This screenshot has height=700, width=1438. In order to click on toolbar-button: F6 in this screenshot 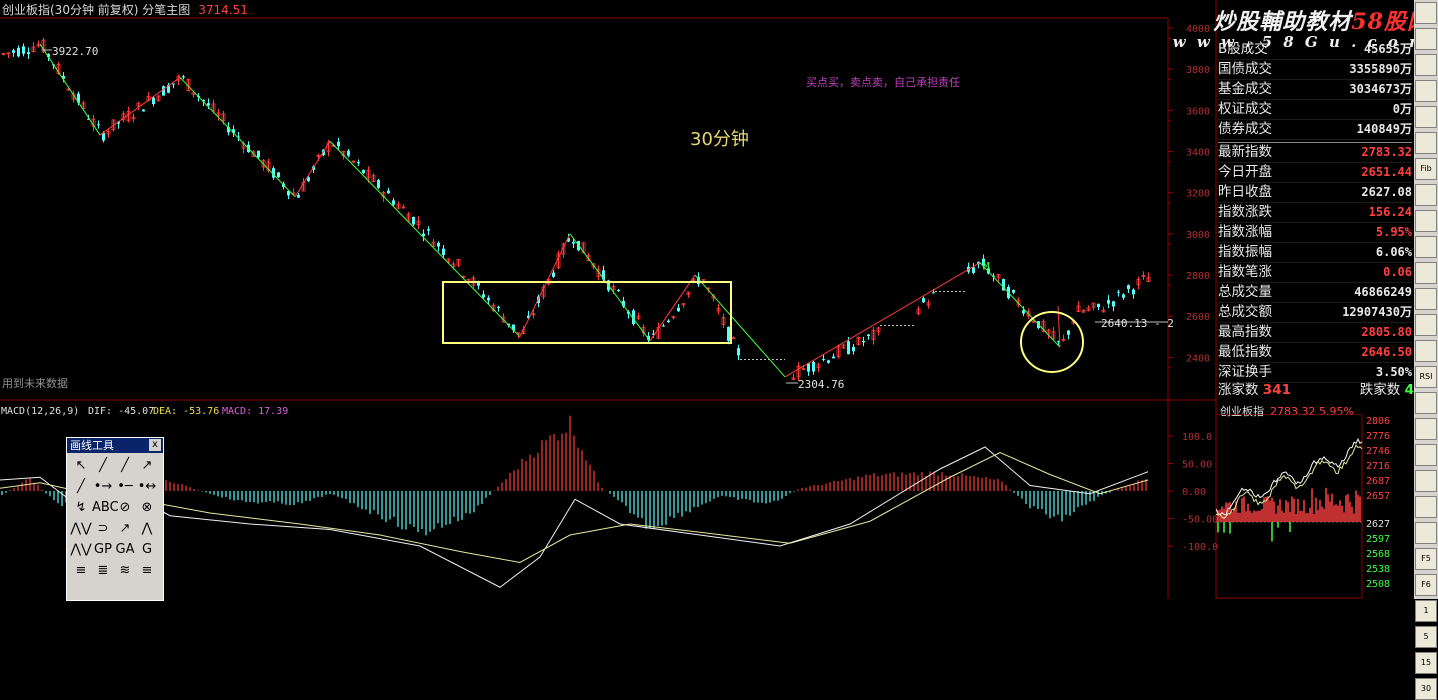, I will do `click(1426, 585)`.